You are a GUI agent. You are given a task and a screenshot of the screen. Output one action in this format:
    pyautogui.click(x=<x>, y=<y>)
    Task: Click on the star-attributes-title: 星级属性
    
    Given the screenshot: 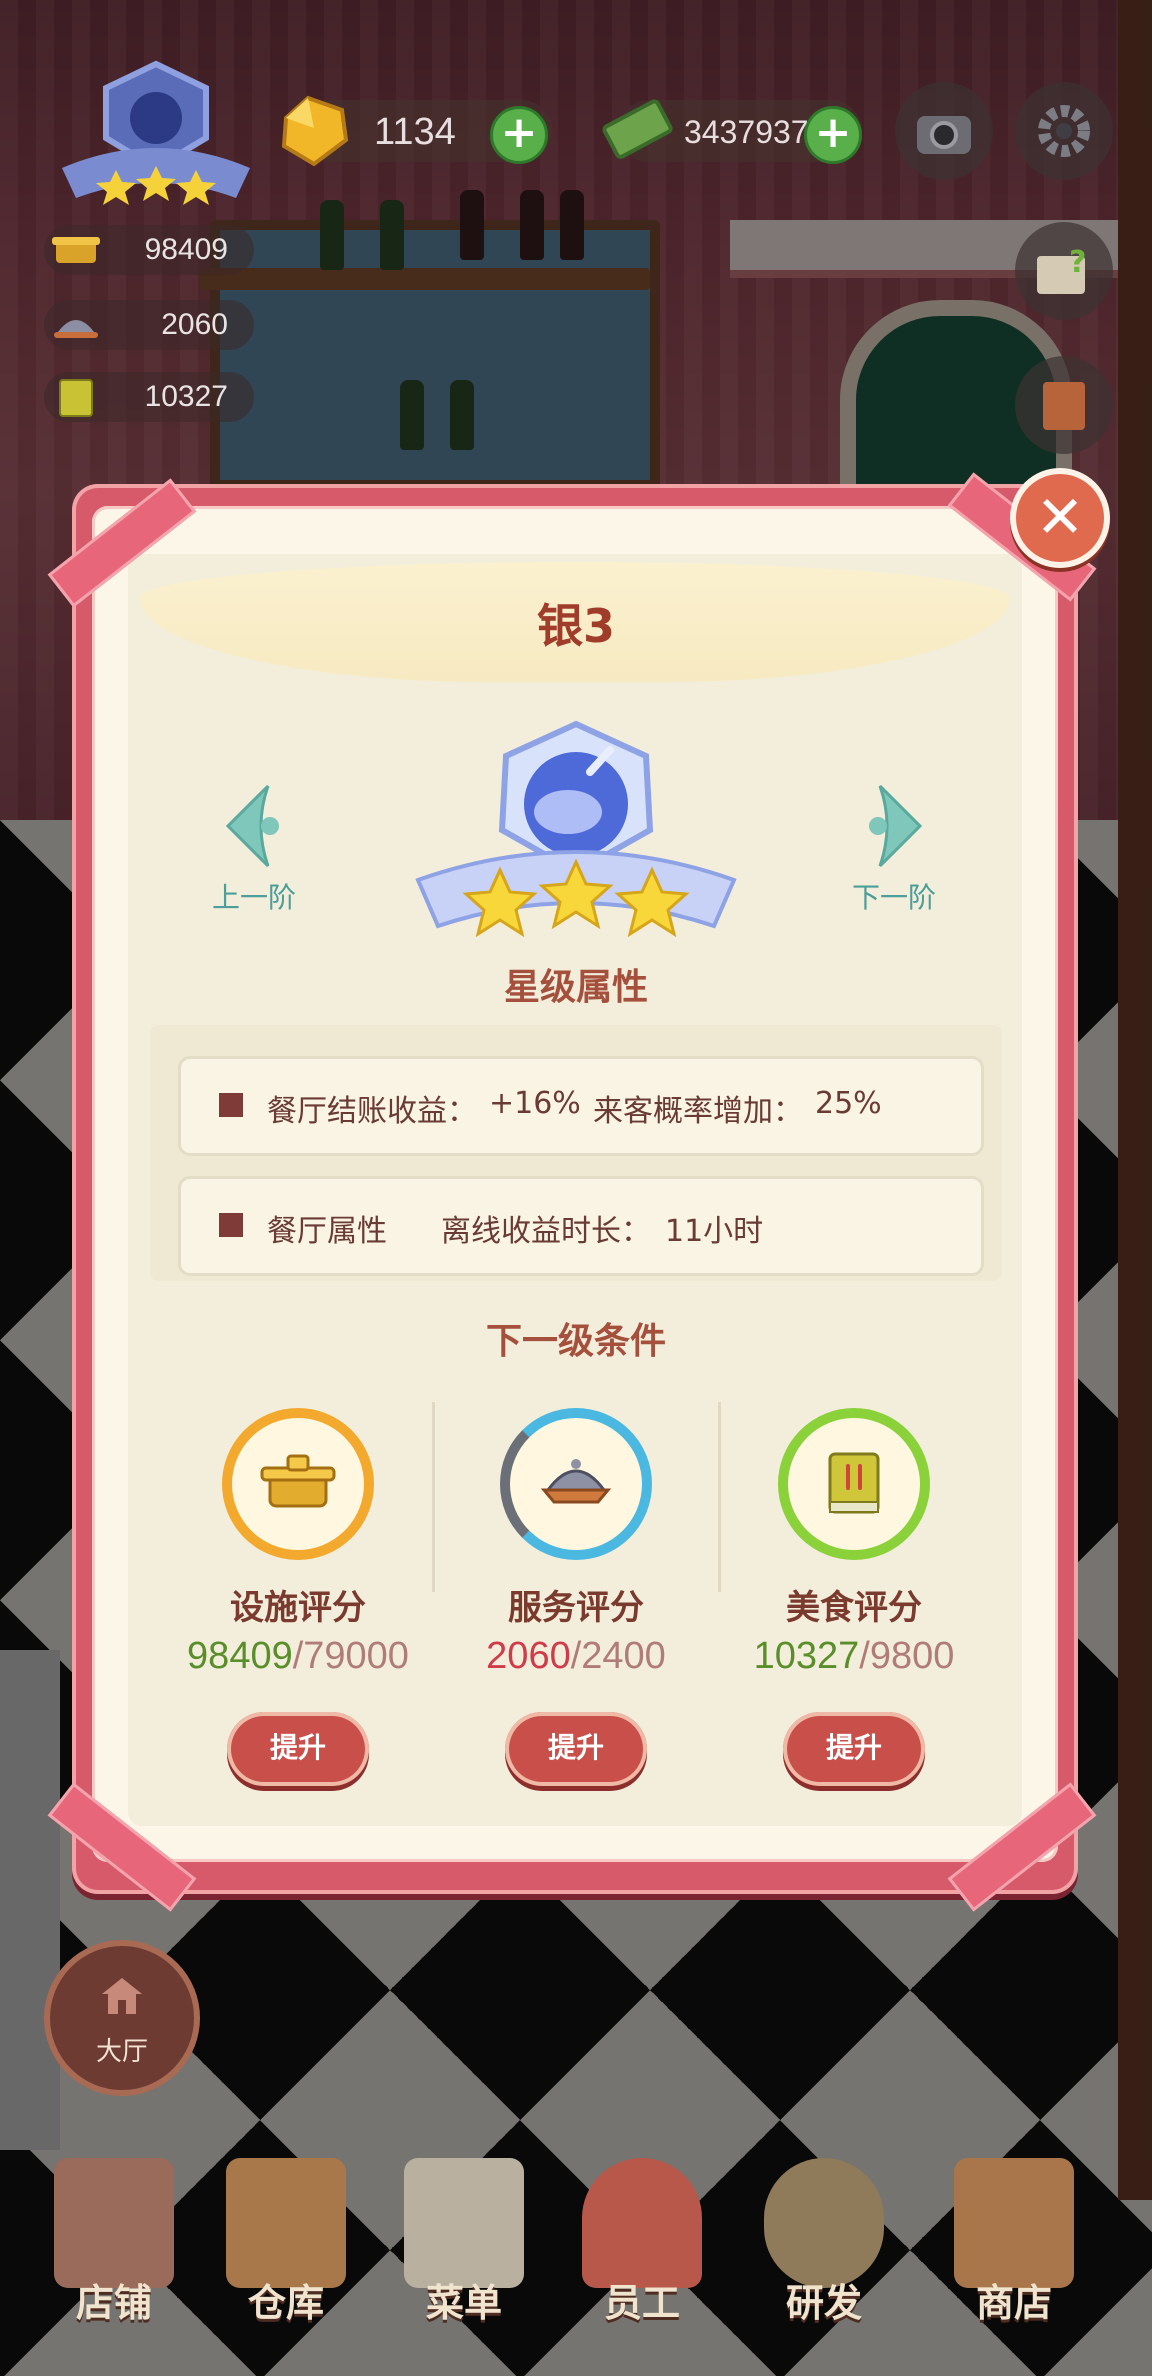 What is the action you would take?
    pyautogui.click(x=575, y=987)
    